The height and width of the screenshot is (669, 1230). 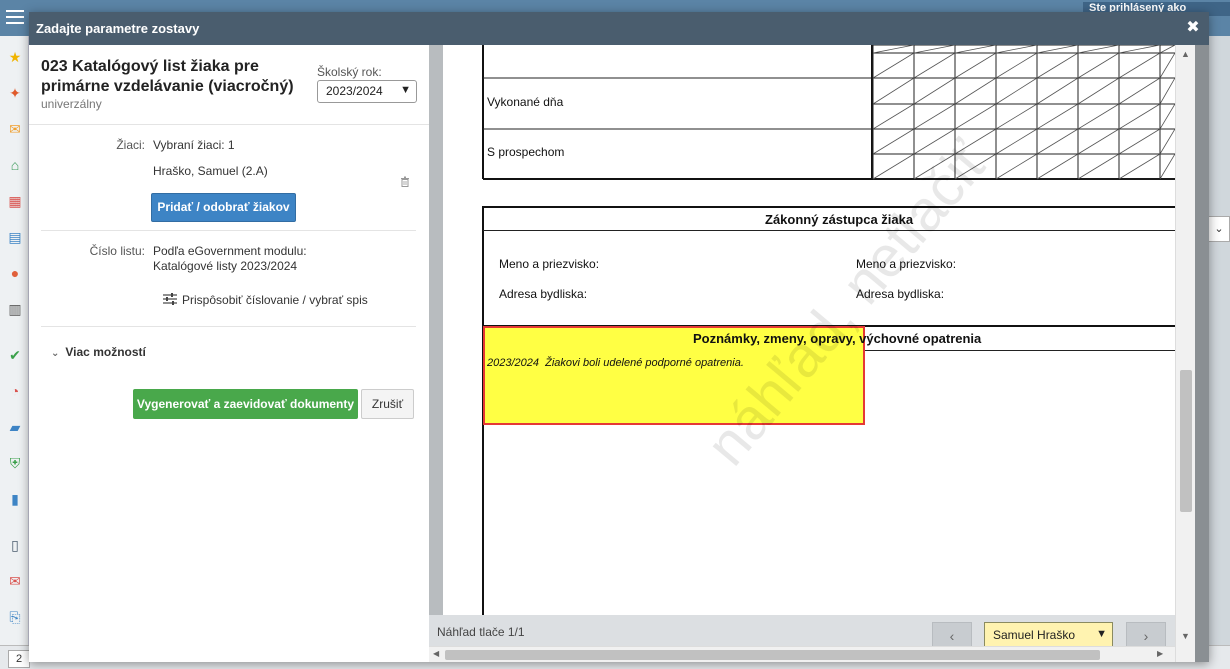 I want to click on calendar-icon: ▦, so click(x=15, y=201).